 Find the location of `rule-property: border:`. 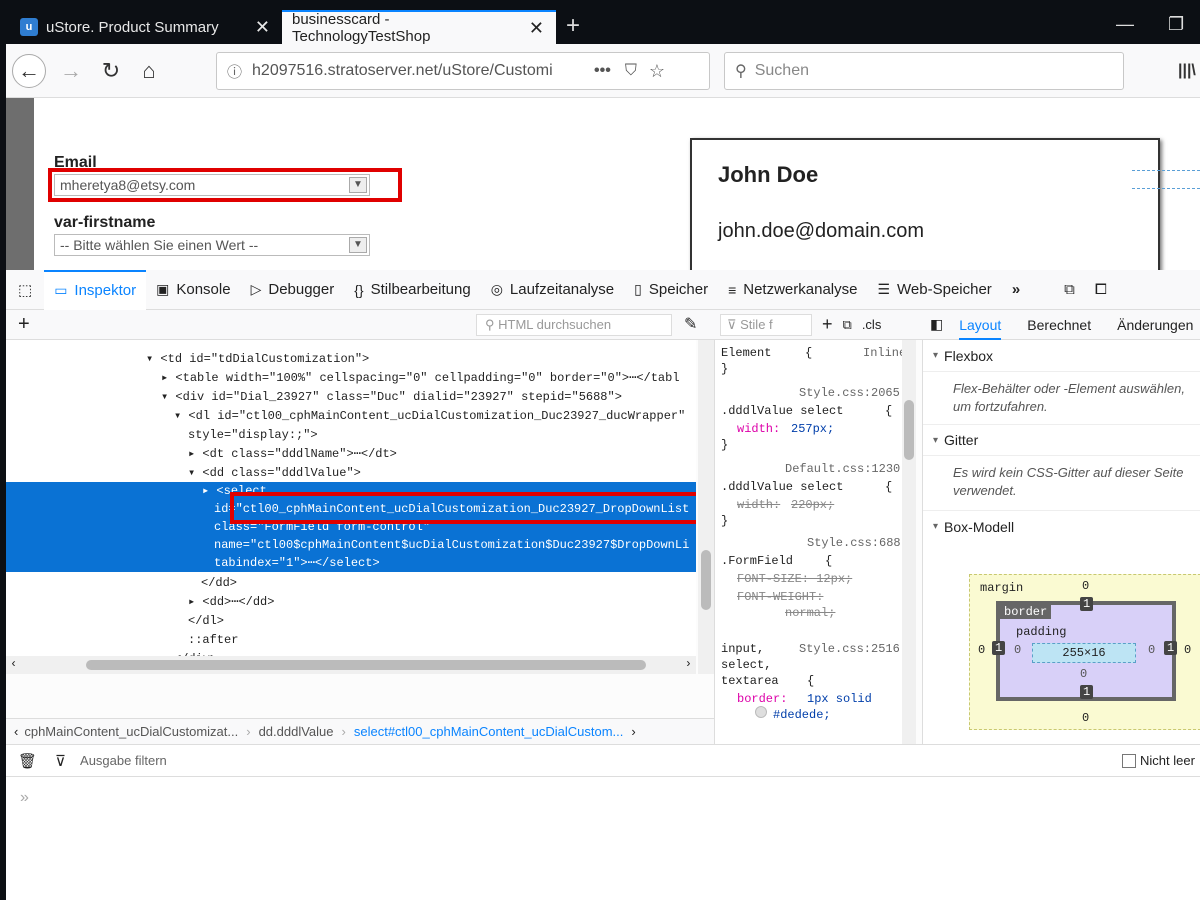

rule-property: border: is located at coordinates (762, 699).